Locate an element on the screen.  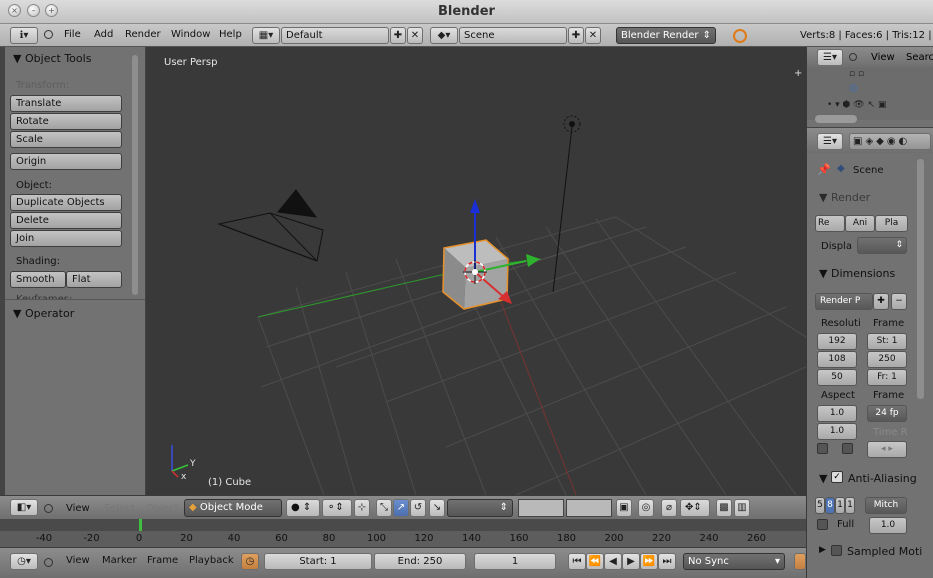
add-scene-icon: ✚ is located at coordinates (576, 35).